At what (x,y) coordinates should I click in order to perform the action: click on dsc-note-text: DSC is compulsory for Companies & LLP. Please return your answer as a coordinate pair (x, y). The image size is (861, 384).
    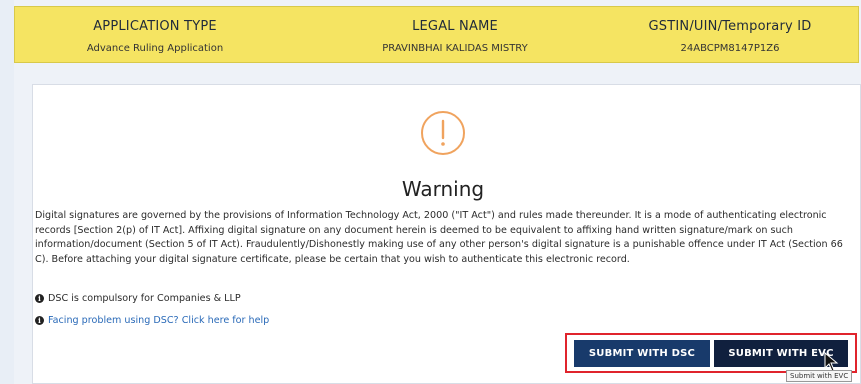
    Looking at the image, I should click on (144, 298).